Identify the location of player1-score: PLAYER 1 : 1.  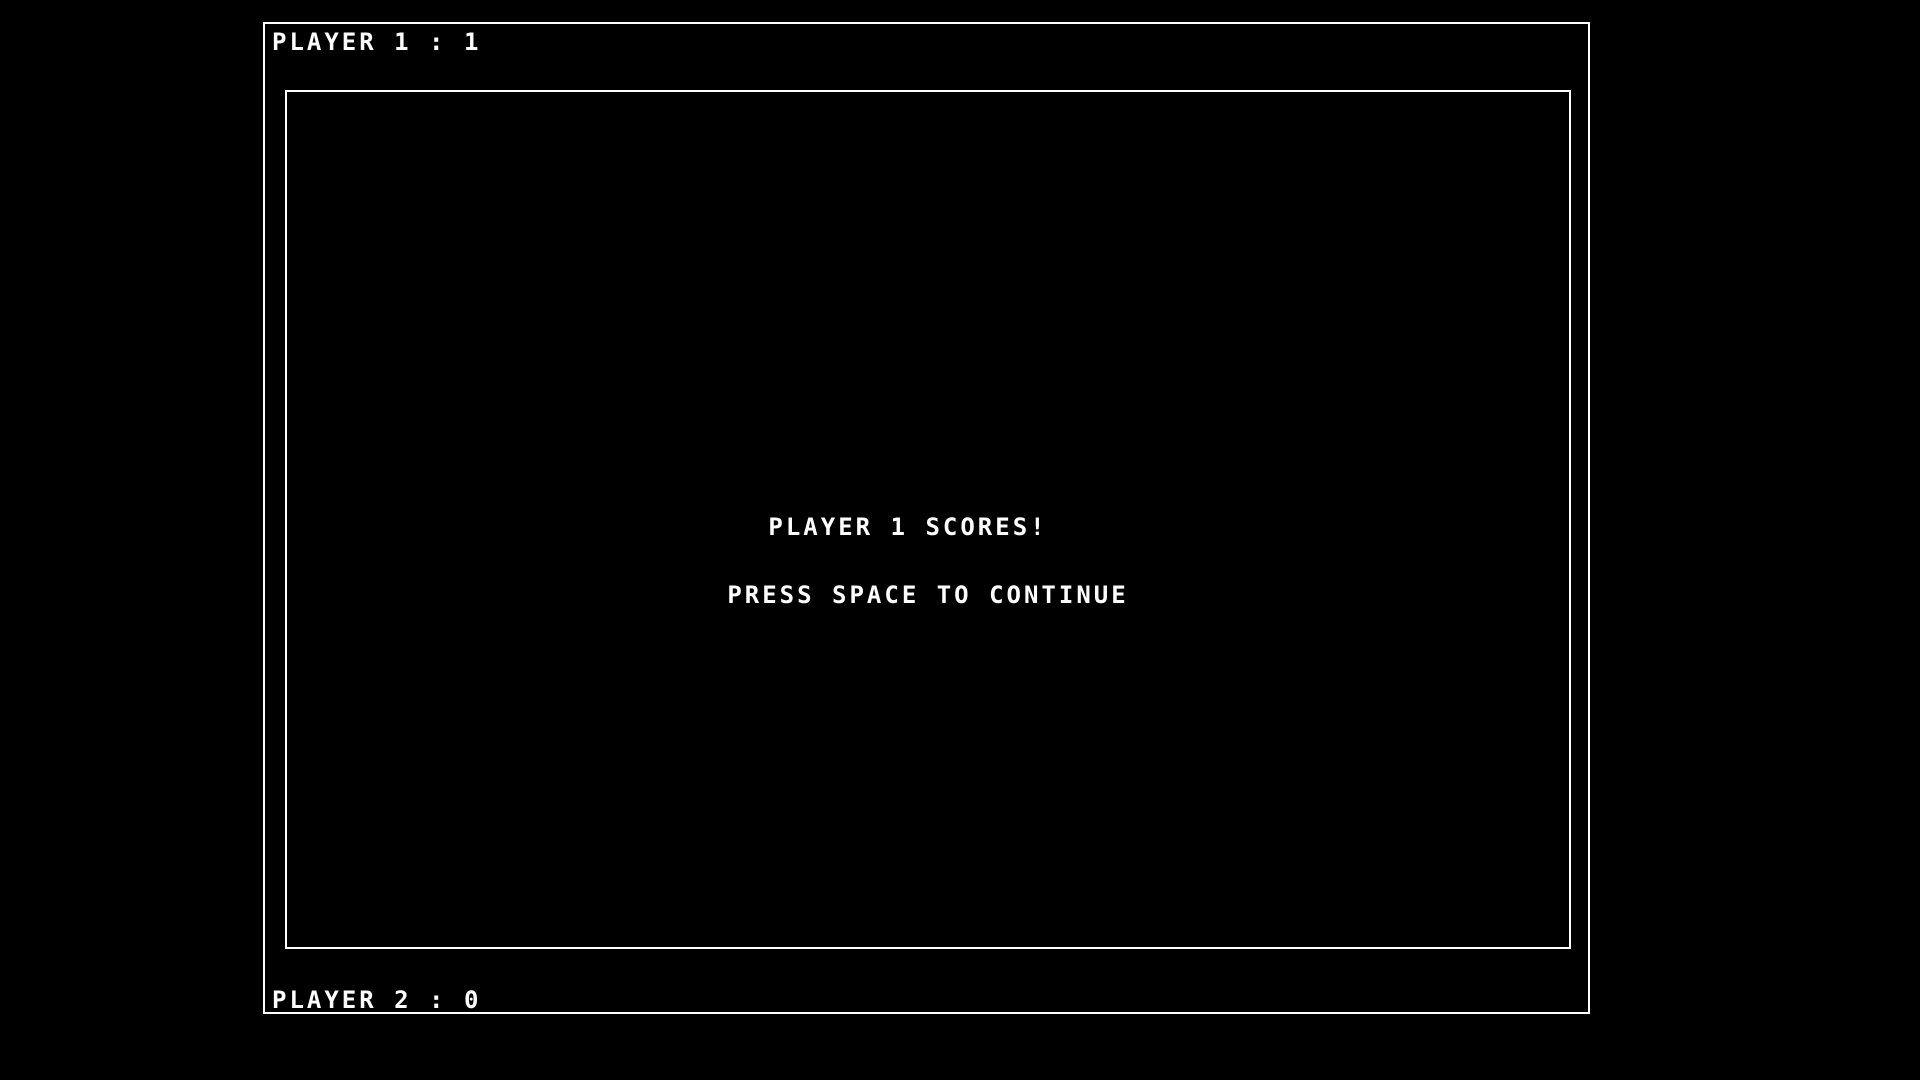
(377, 42).